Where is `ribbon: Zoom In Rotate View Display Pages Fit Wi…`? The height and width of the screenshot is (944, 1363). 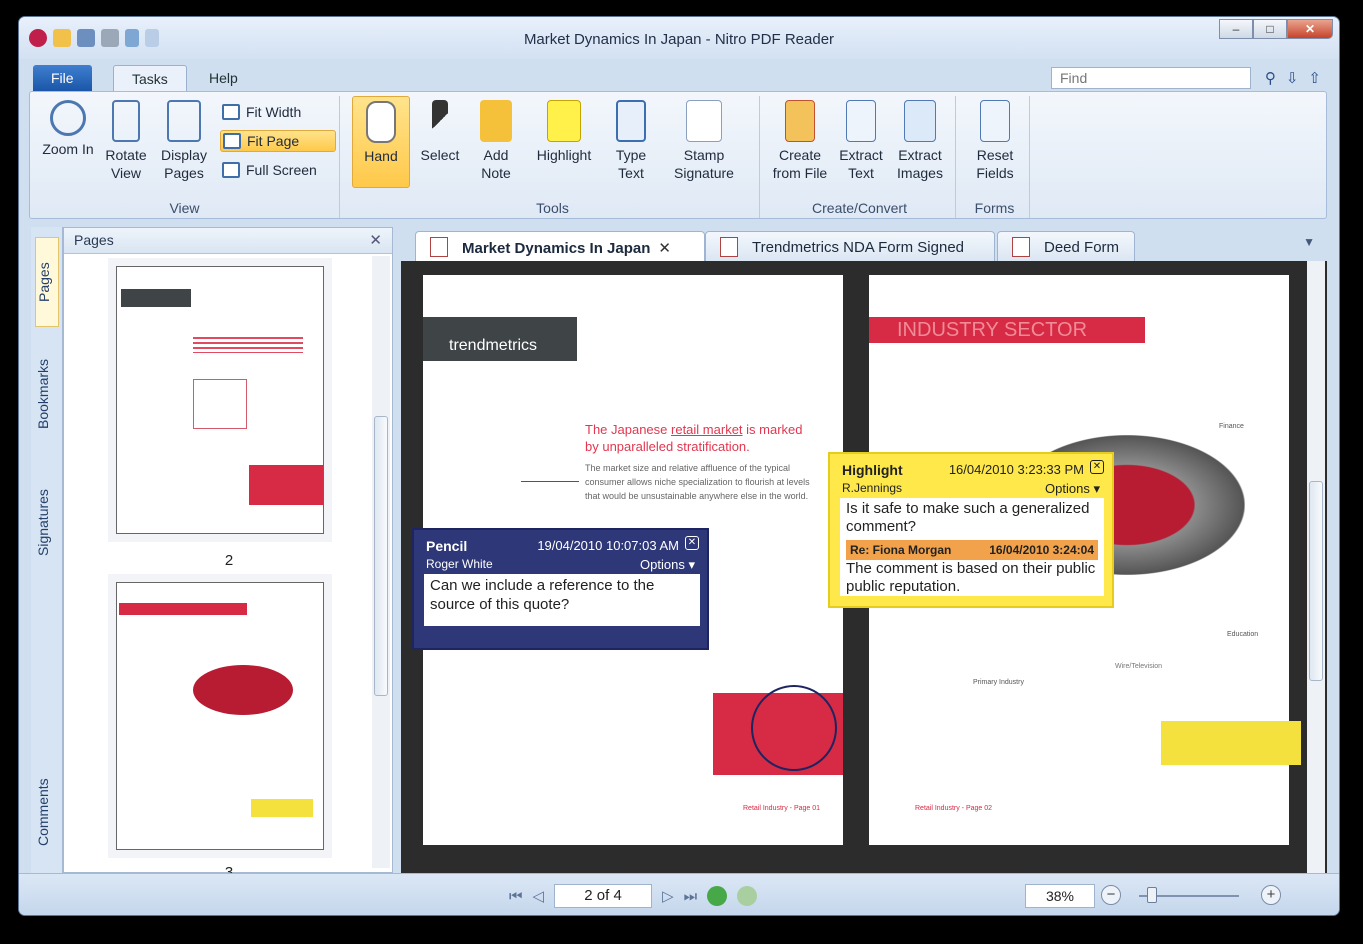 ribbon: Zoom In Rotate View Display Pages Fit Wi… is located at coordinates (678, 155).